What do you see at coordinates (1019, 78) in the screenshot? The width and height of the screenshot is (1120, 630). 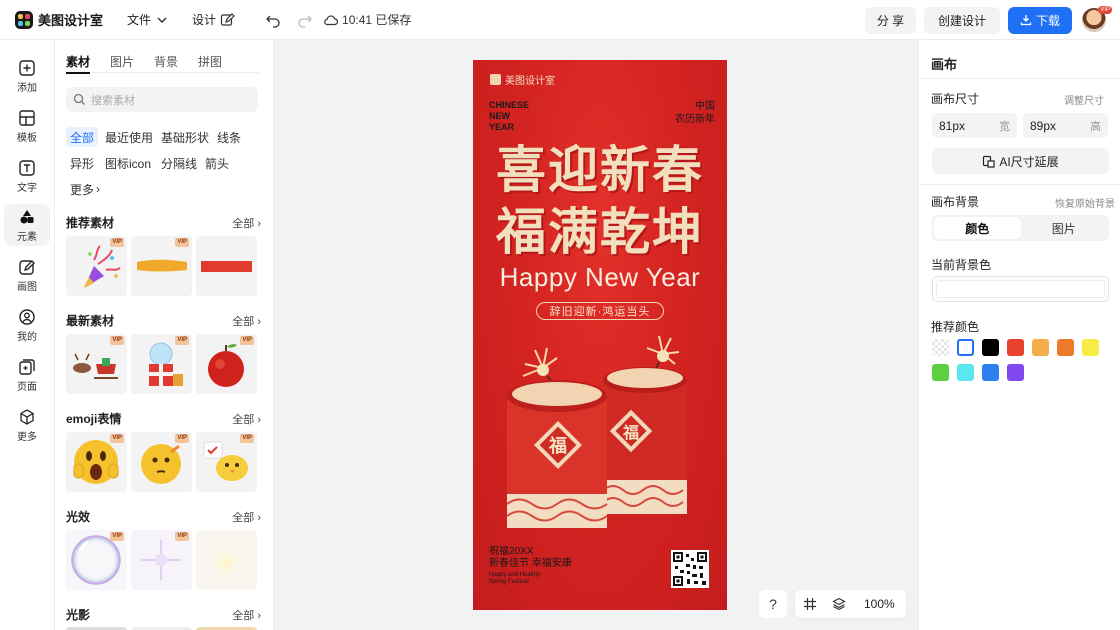 I see `divider` at bounding box center [1019, 78].